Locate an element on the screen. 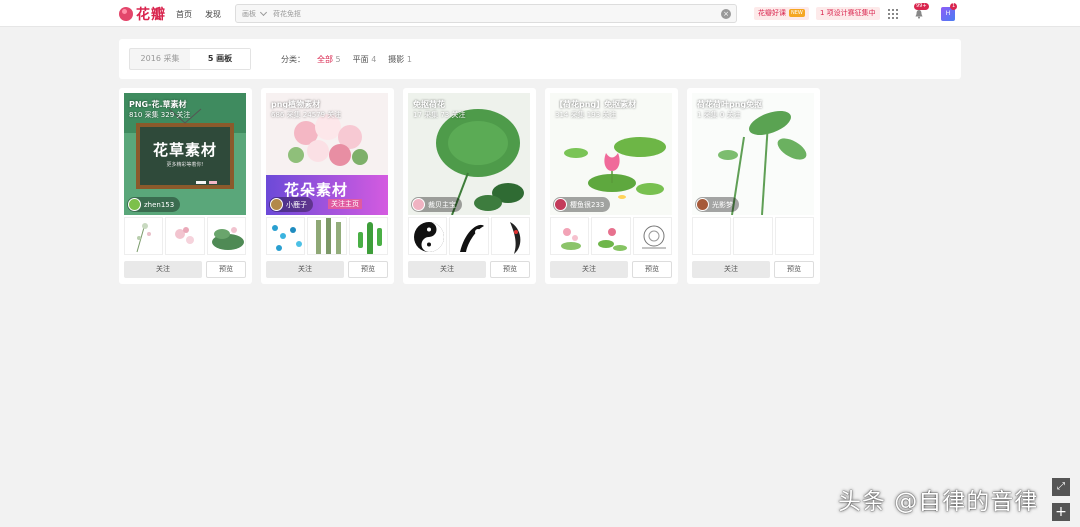 This screenshot has height=527, width=1080. filter-photo: 摄影 1 is located at coordinates (400, 59).